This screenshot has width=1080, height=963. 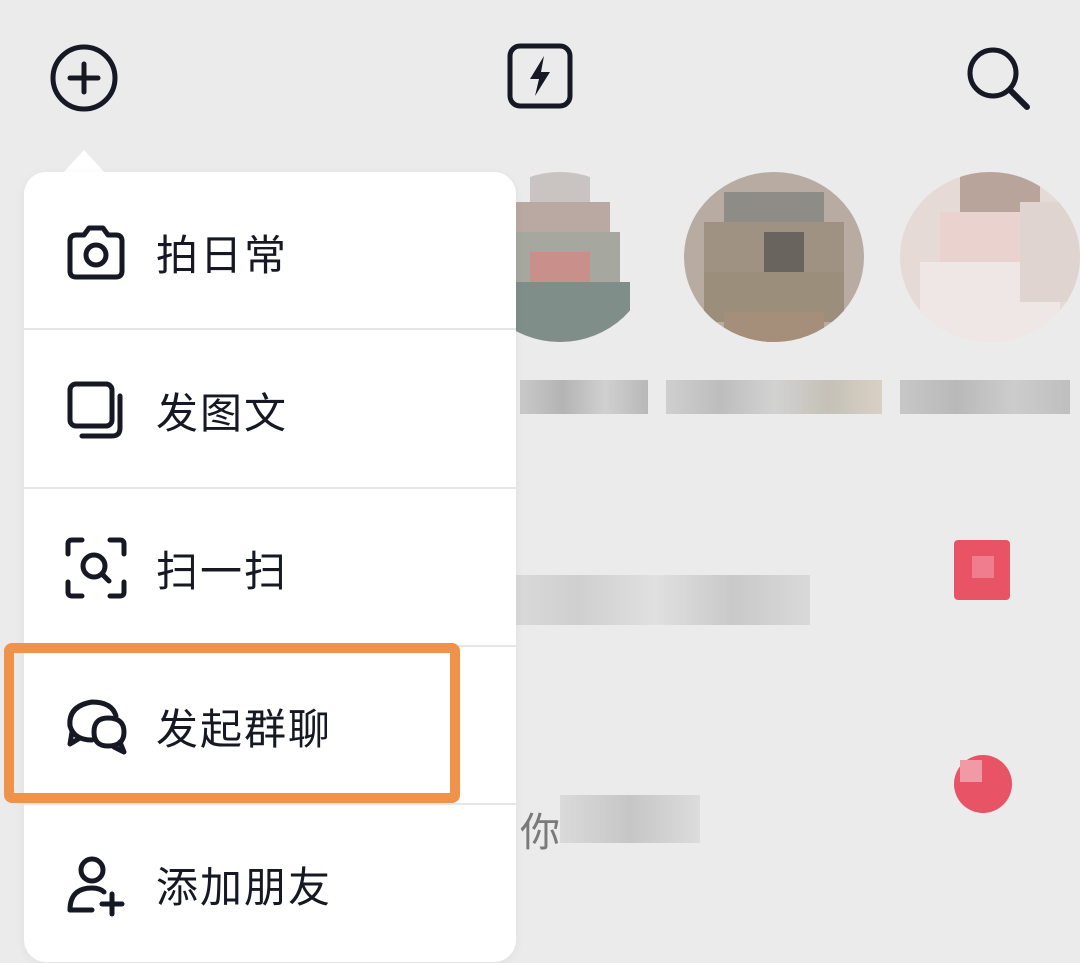 I want to click on scan-icon, so click(x=96, y=568).